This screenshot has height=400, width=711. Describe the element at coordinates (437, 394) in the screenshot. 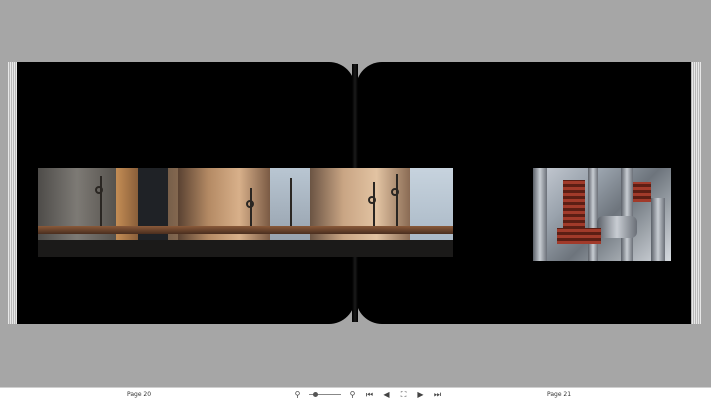

I see `last-page-icon: ⏭` at that location.